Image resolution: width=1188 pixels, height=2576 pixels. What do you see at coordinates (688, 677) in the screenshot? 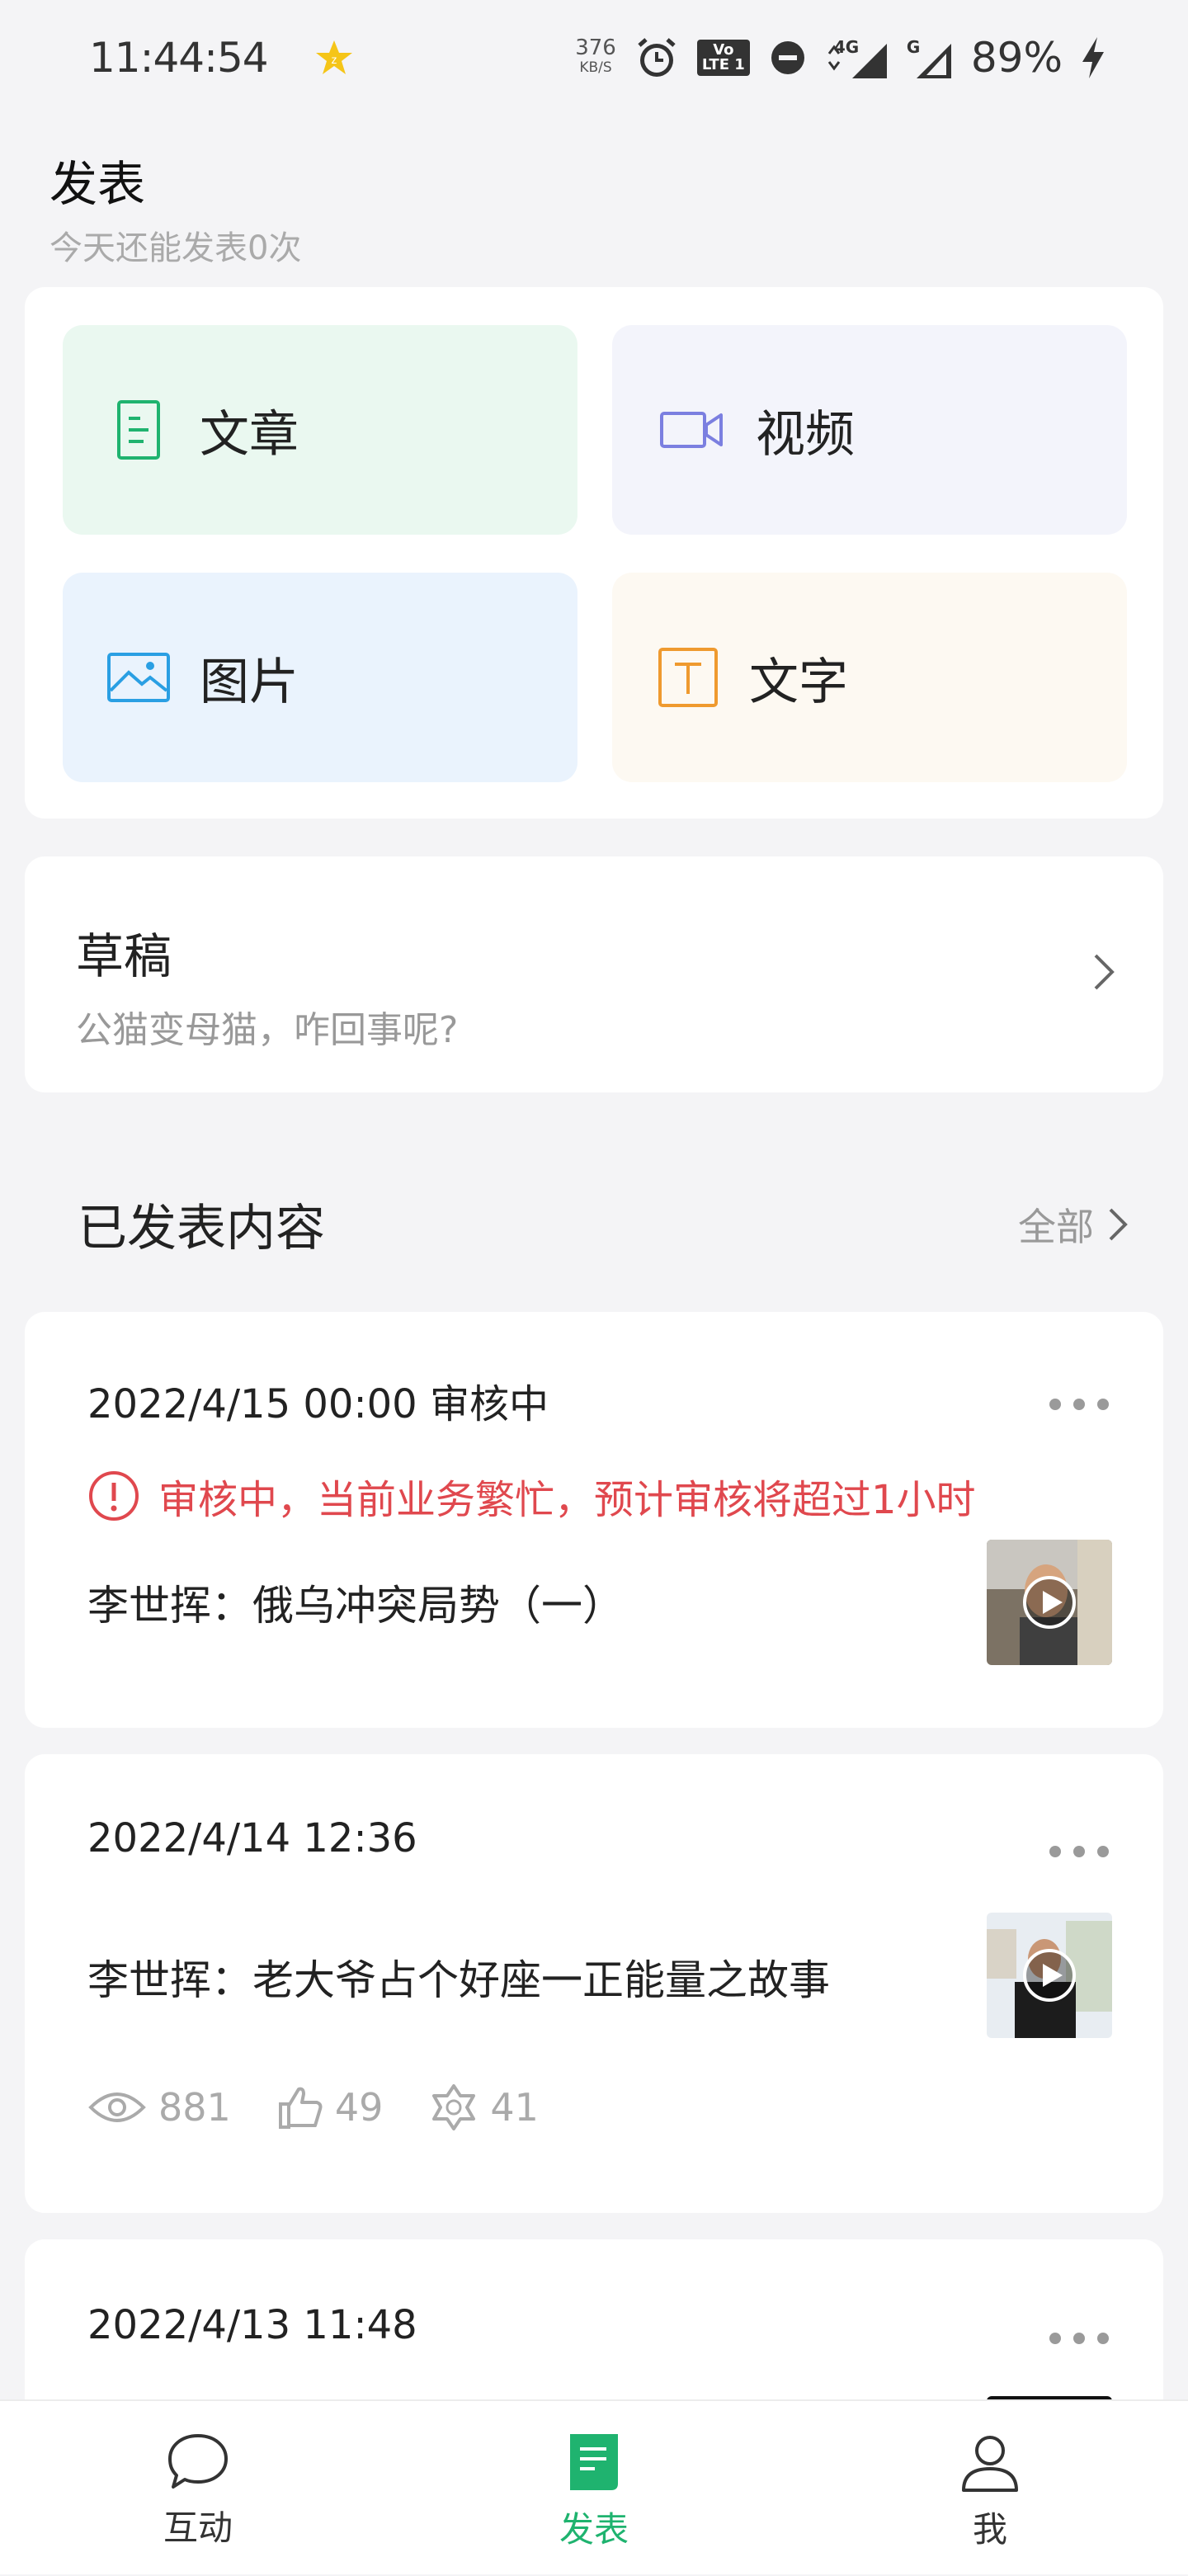
I see `text-t-icon` at bounding box center [688, 677].